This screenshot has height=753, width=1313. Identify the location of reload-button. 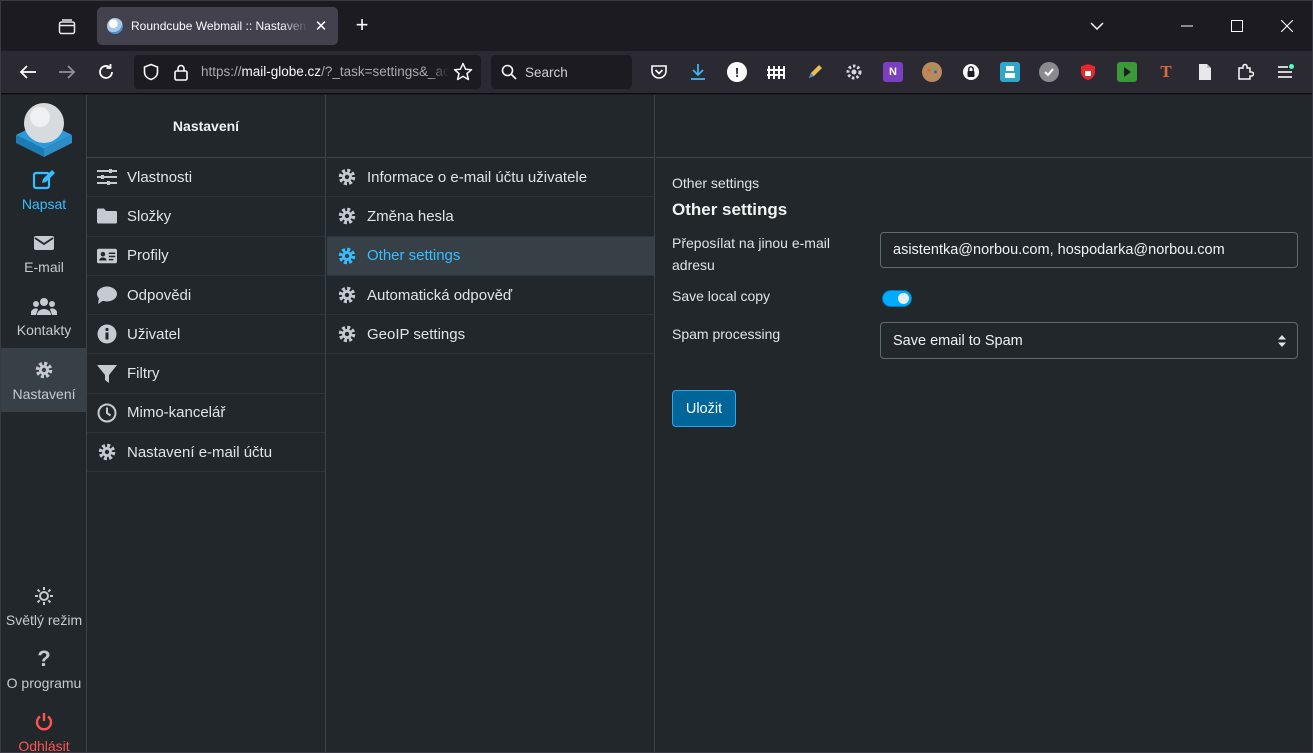
(106, 72).